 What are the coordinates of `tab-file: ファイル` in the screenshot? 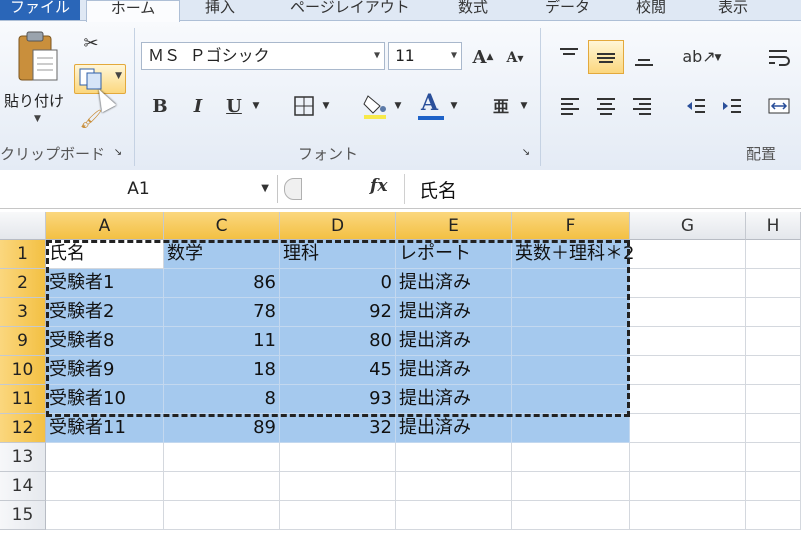 It's located at (40, 10).